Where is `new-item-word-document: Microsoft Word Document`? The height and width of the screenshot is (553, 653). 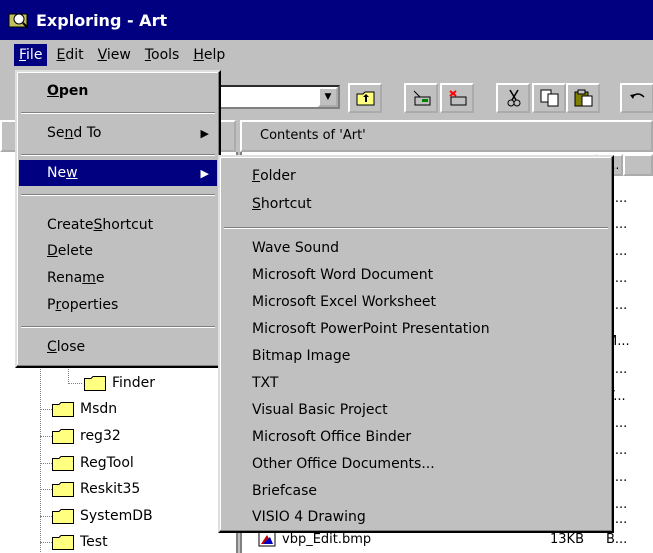
new-item-word-document: Microsoft Word Document is located at coordinates (416, 275).